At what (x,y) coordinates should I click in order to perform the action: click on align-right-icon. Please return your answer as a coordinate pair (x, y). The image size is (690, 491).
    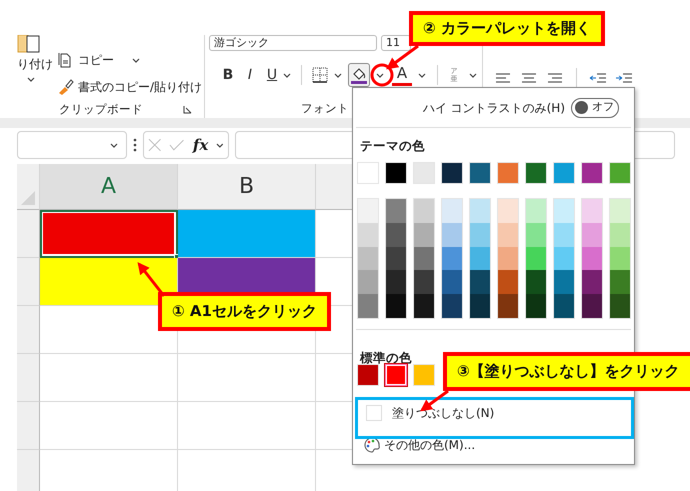
    Looking at the image, I should click on (555, 78).